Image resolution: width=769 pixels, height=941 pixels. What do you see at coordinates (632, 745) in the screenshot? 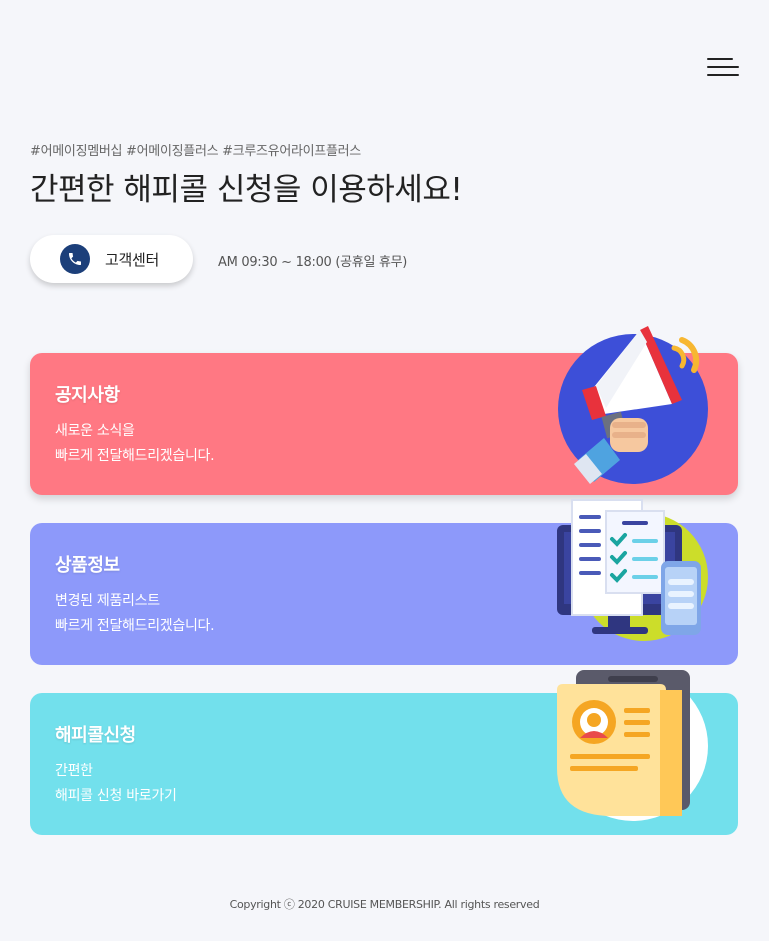
I see `profile-document-icon` at bounding box center [632, 745].